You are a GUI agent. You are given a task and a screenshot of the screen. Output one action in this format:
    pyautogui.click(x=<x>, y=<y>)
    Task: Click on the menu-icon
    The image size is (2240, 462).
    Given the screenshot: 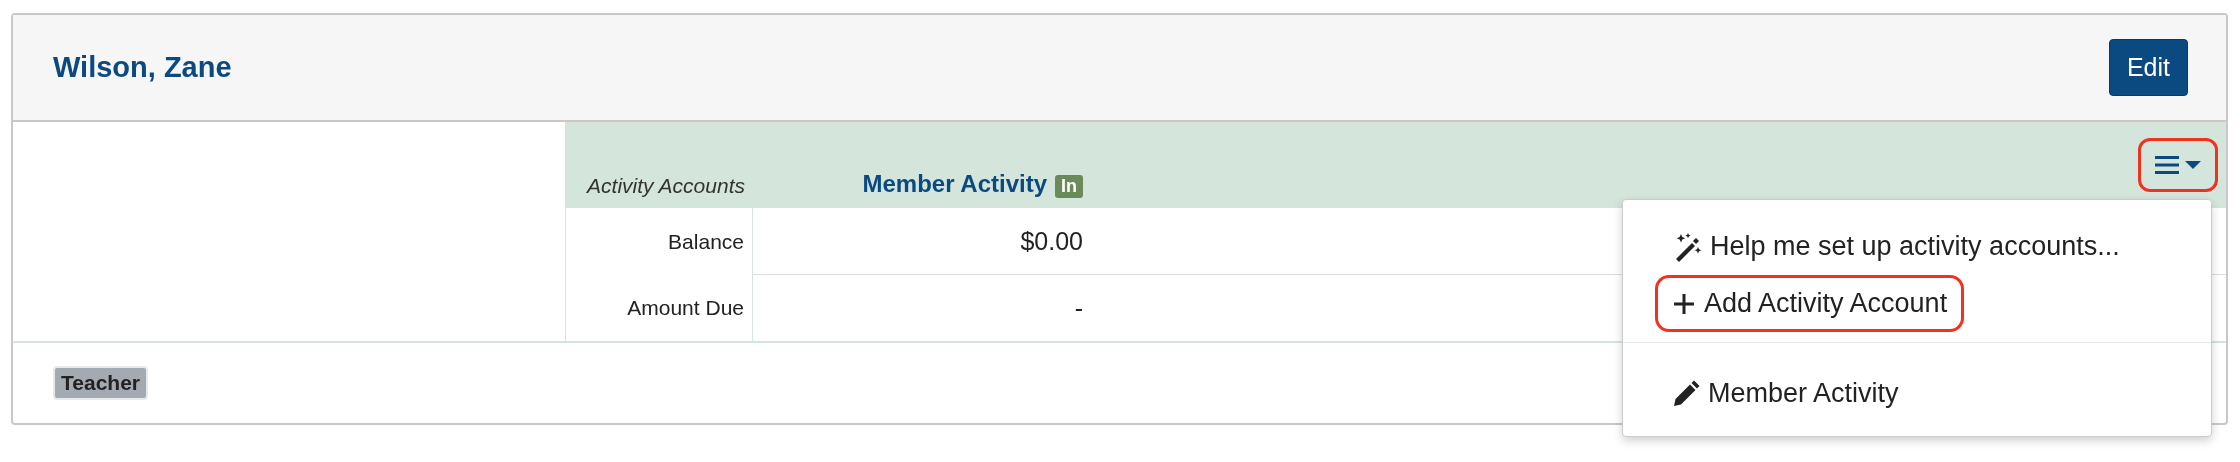 What is the action you would take?
    pyautogui.click(x=2167, y=165)
    